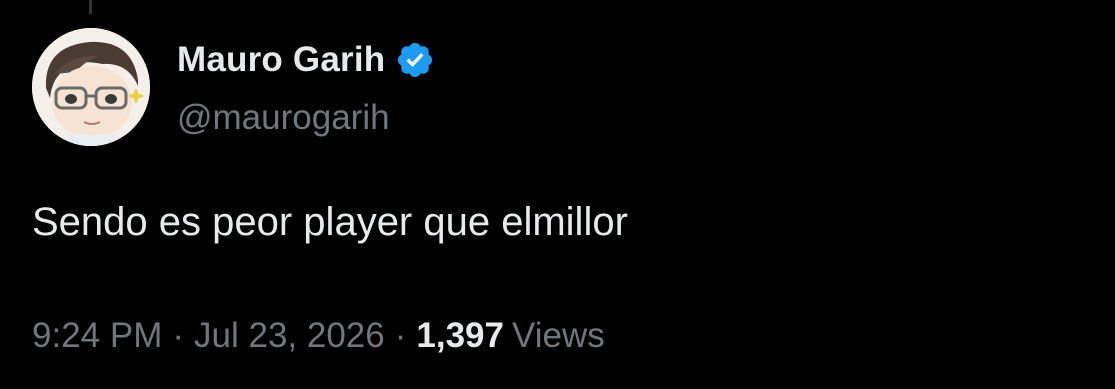  Describe the element at coordinates (289, 336) in the screenshot. I see `tweet-date: Jul 23, 2026` at that location.